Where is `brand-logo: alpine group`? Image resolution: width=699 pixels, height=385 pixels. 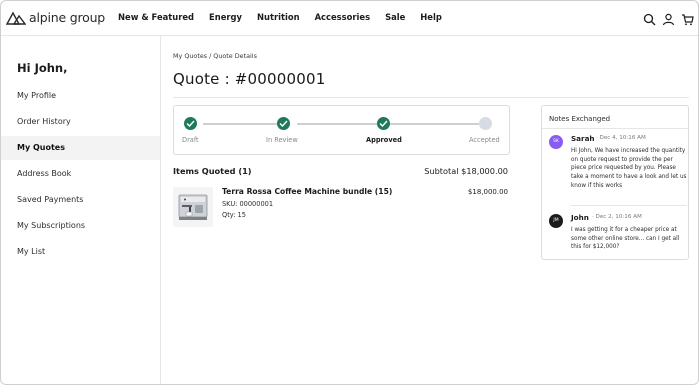 brand-logo: alpine group is located at coordinates (55, 17).